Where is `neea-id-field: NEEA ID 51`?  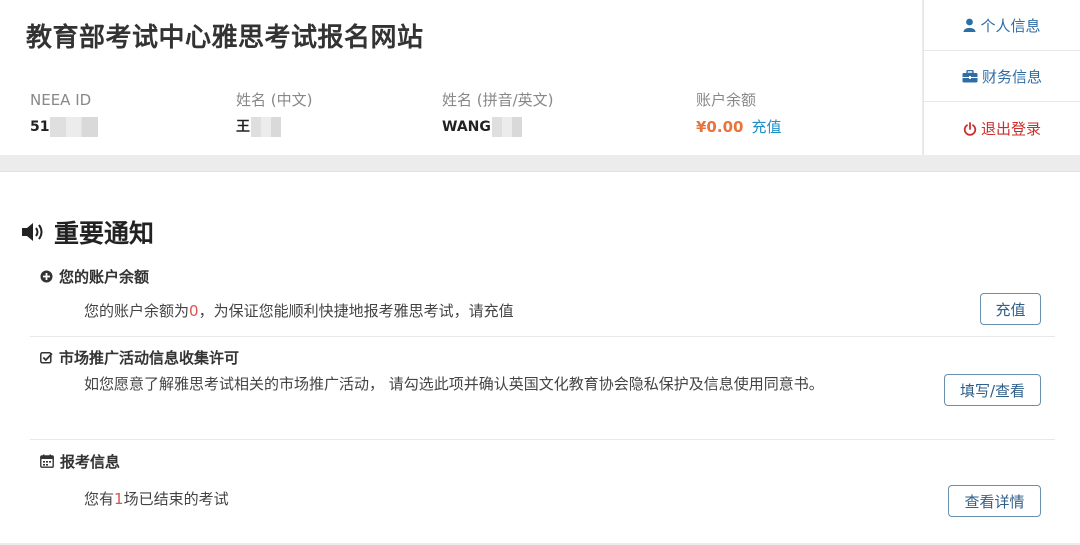
neea-id-field: NEEA ID 51 is located at coordinates (64, 113).